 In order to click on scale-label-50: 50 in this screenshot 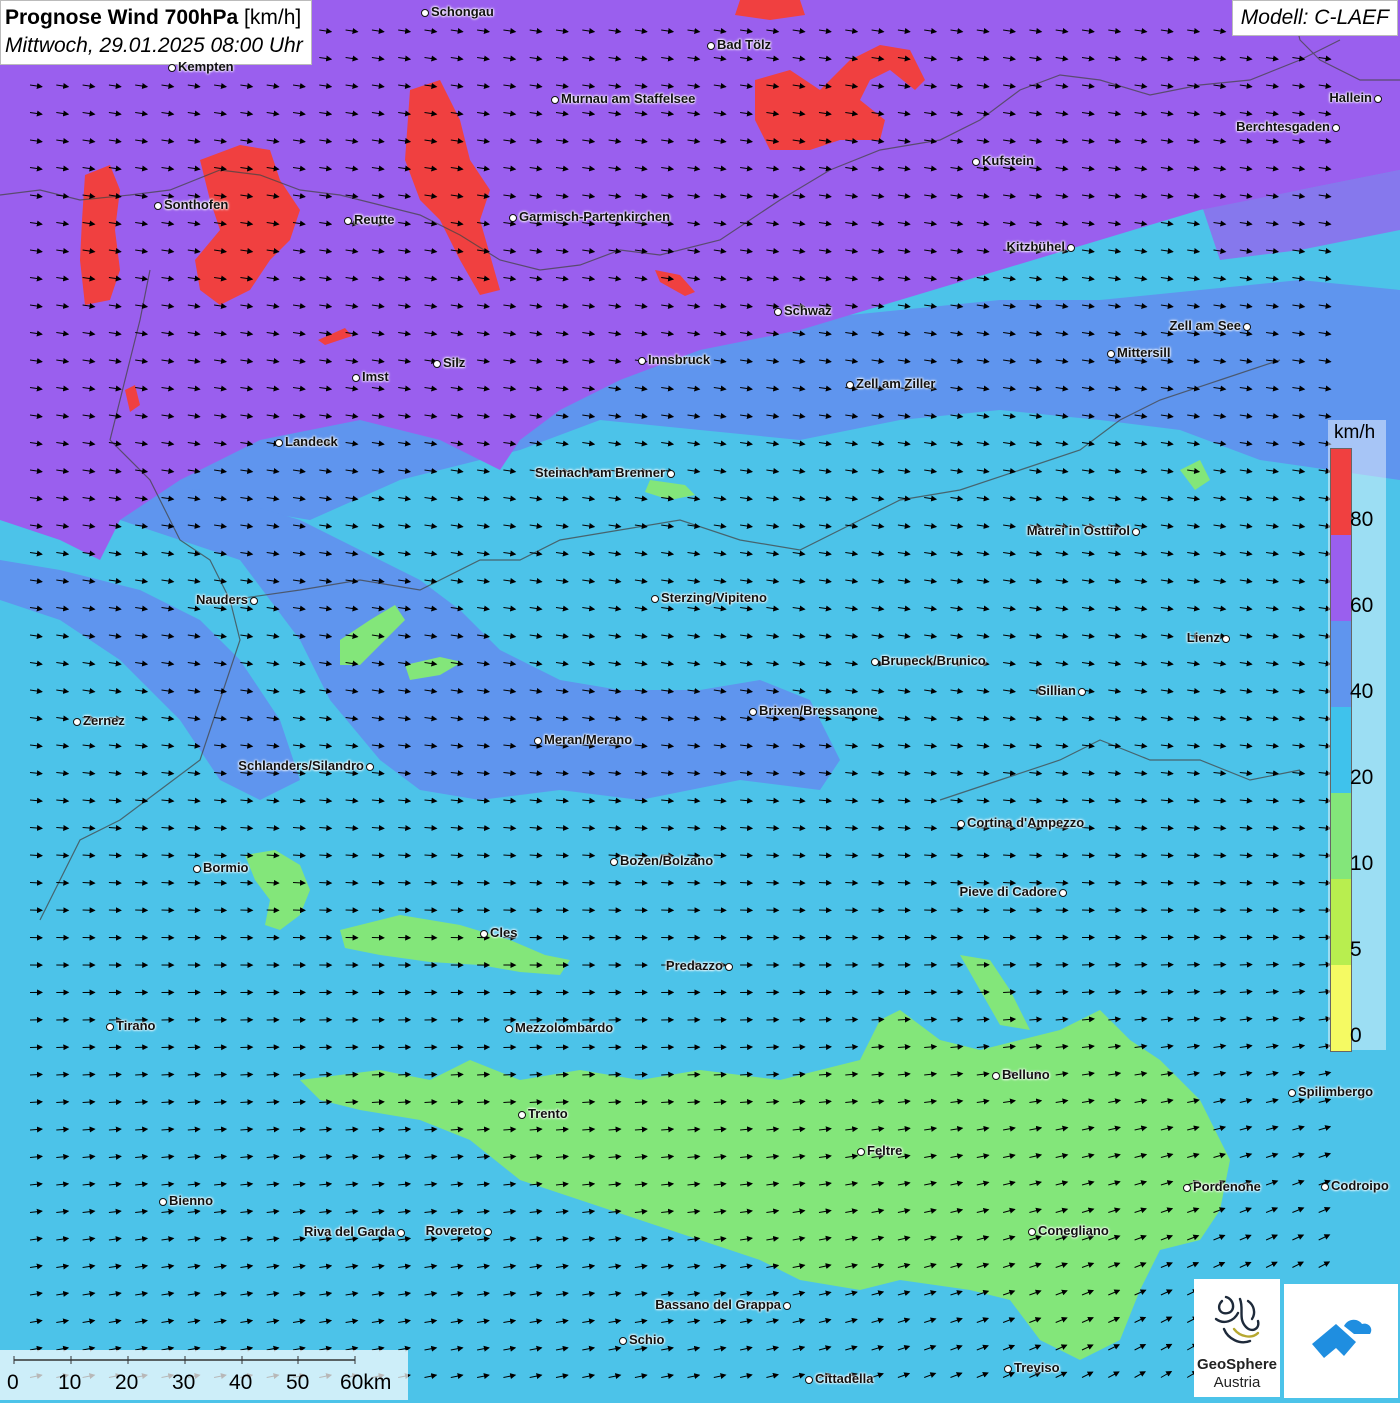, I will do `click(297, 1383)`.